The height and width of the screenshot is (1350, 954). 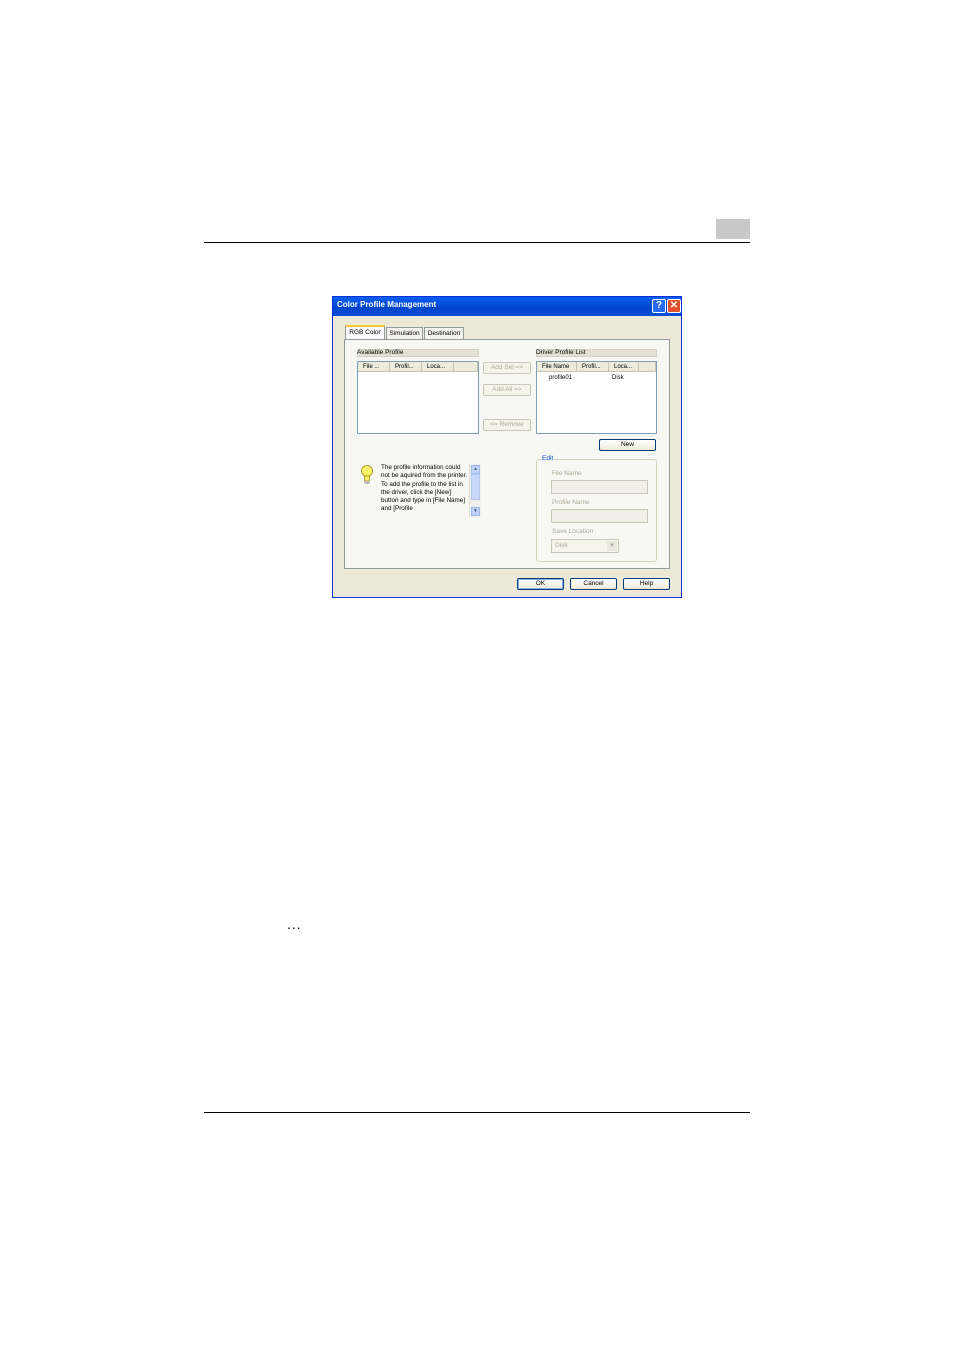 What do you see at coordinates (380, 352) in the screenshot?
I see `available-profile-label: Available Profile` at bounding box center [380, 352].